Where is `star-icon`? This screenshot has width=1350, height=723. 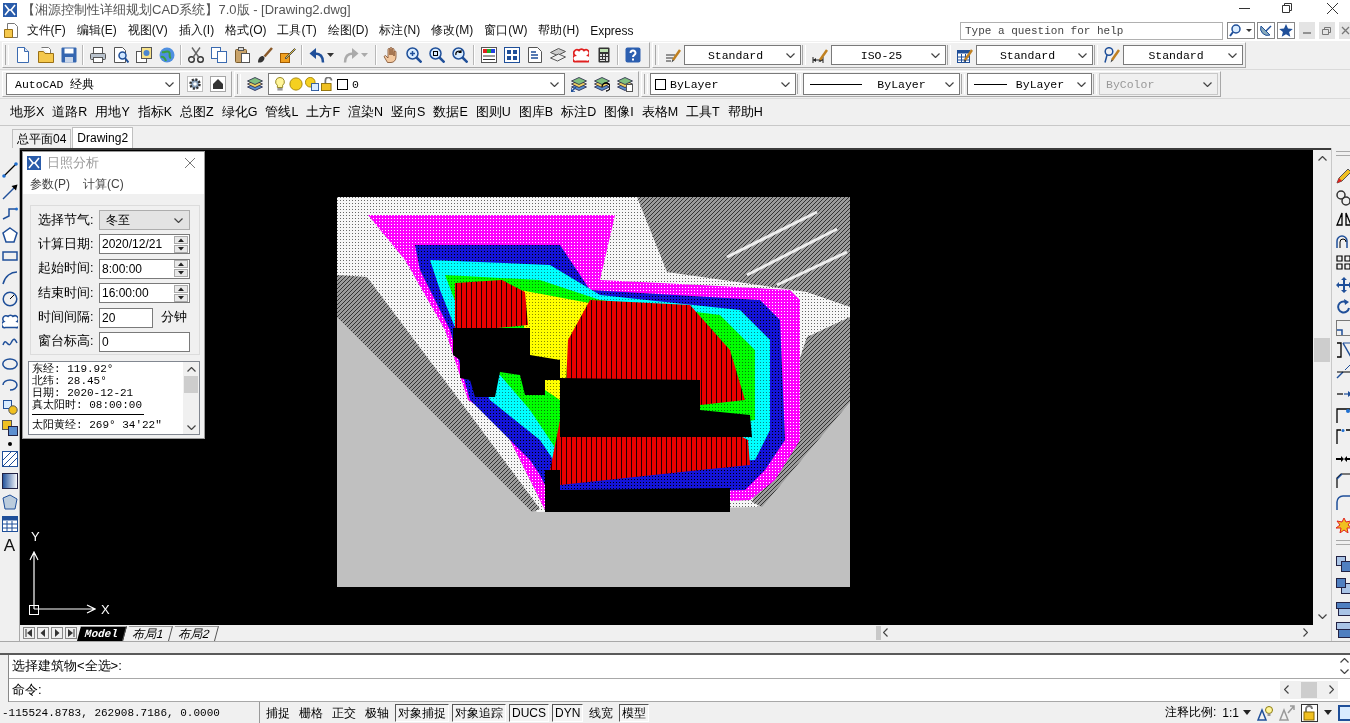 star-icon is located at coordinates (1286, 30).